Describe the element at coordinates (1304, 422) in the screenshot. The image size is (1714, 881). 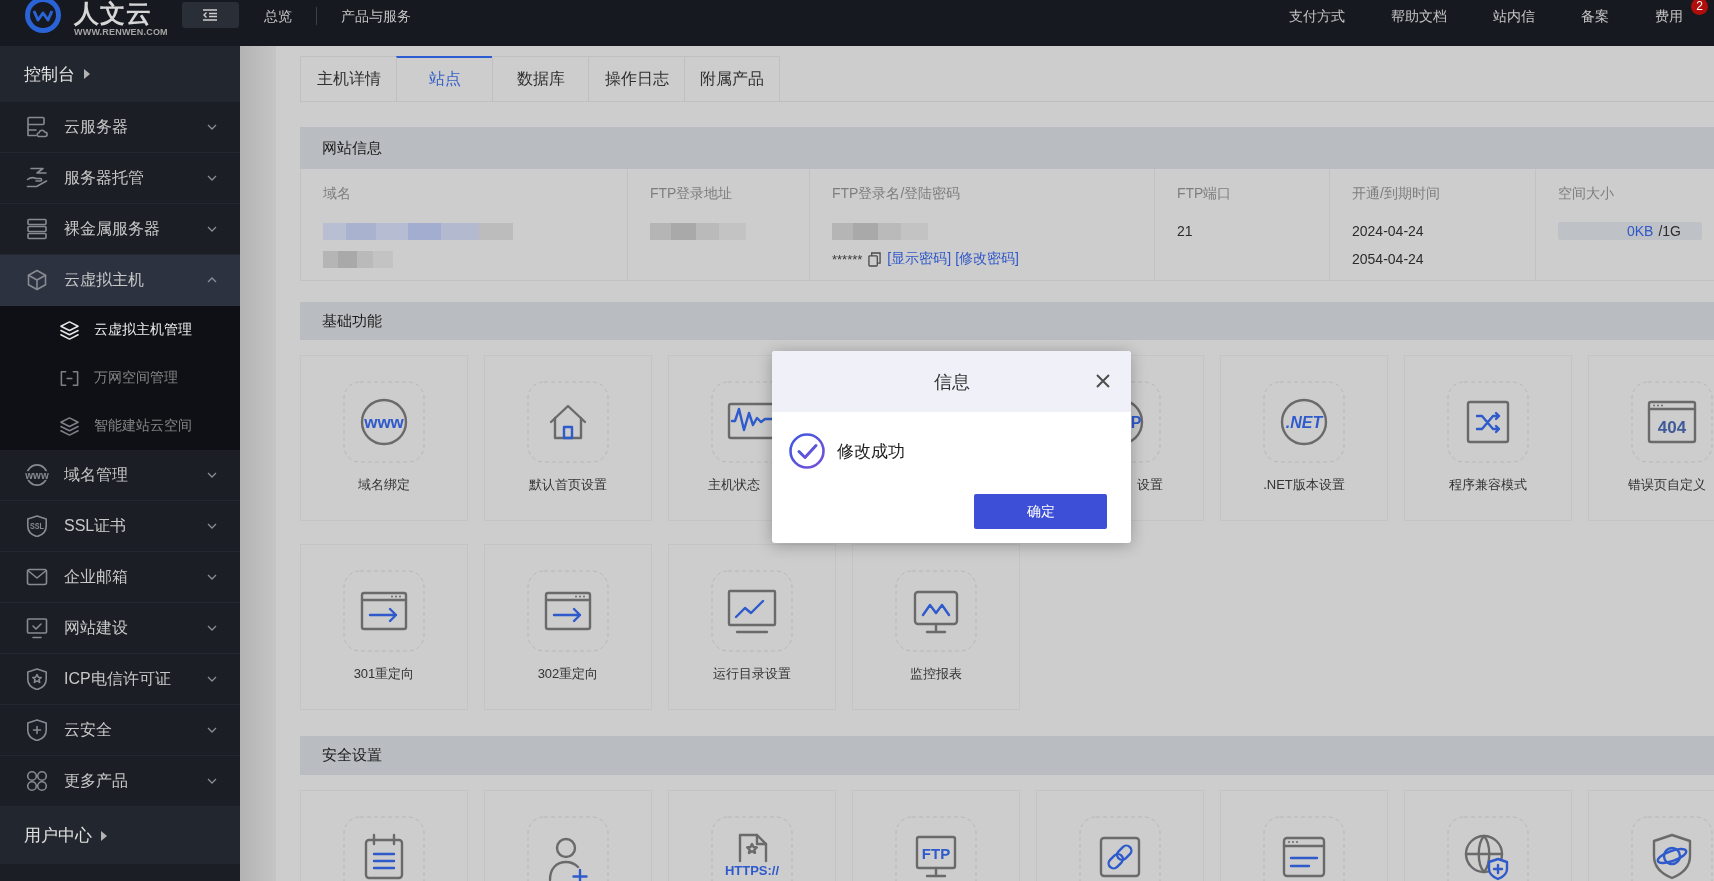
I see `net-logo-icon: .NET` at that location.